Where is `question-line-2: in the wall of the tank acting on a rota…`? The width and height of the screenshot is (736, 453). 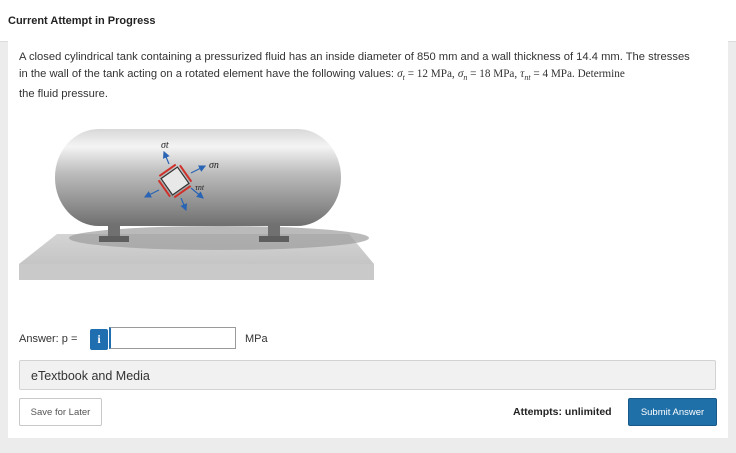
question-line-2: in the wall of the tank acting on a rota… is located at coordinates (369, 76).